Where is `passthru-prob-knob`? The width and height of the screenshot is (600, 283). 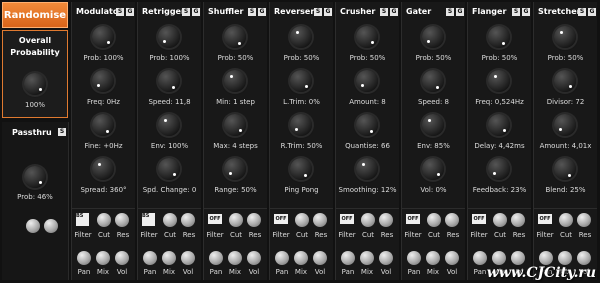 passthru-prob-knob is located at coordinates (35, 177).